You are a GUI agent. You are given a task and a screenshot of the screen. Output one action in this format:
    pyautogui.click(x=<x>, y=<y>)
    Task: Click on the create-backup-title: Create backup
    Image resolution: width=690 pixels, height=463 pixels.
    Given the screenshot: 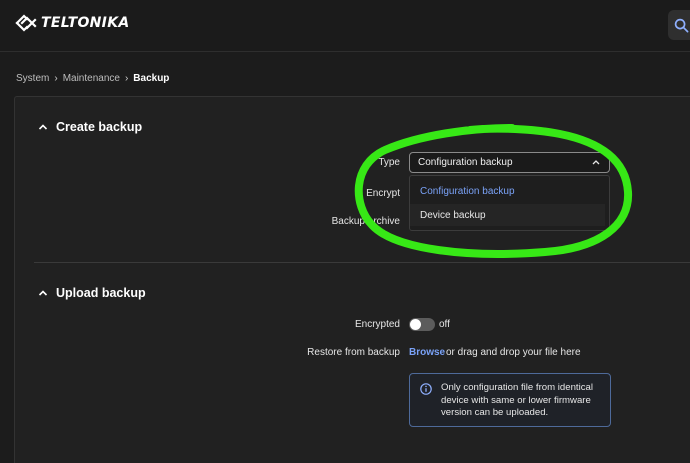 What is the action you would take?
    pyautogui.click(x=99, y=127)
    